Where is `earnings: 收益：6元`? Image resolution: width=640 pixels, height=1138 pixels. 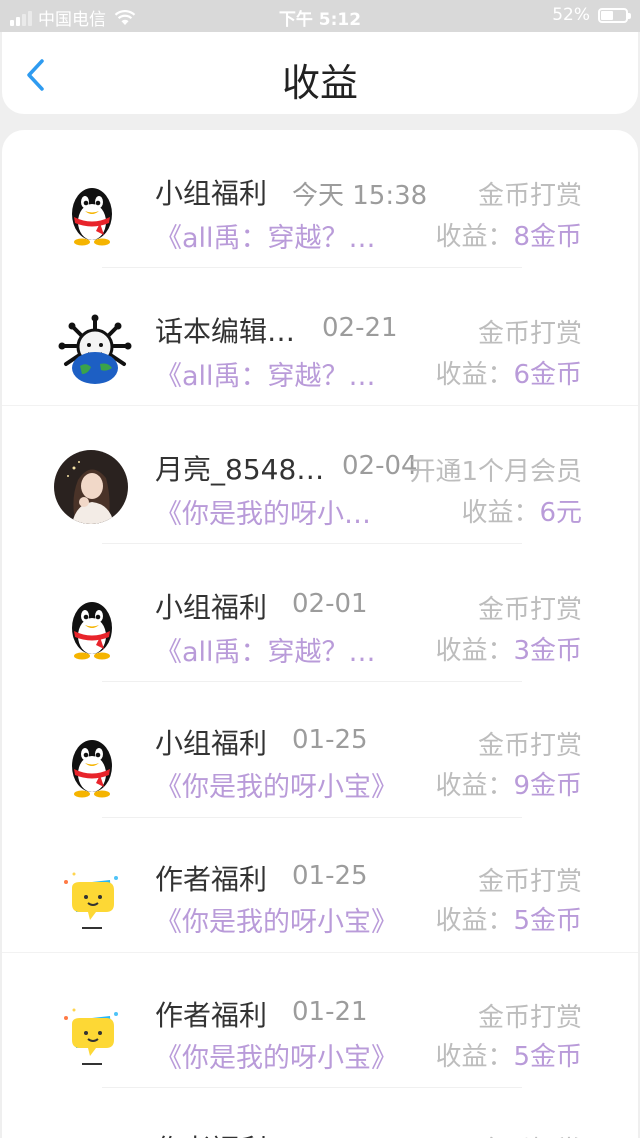
earnings: 收益：6元 is located at coordinates (521, 513).